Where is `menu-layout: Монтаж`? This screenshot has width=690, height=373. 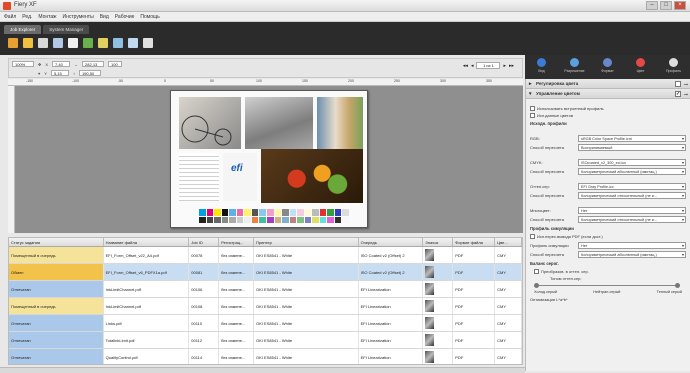 menu-layout: Монтаж is located at coordinates (47, 17).